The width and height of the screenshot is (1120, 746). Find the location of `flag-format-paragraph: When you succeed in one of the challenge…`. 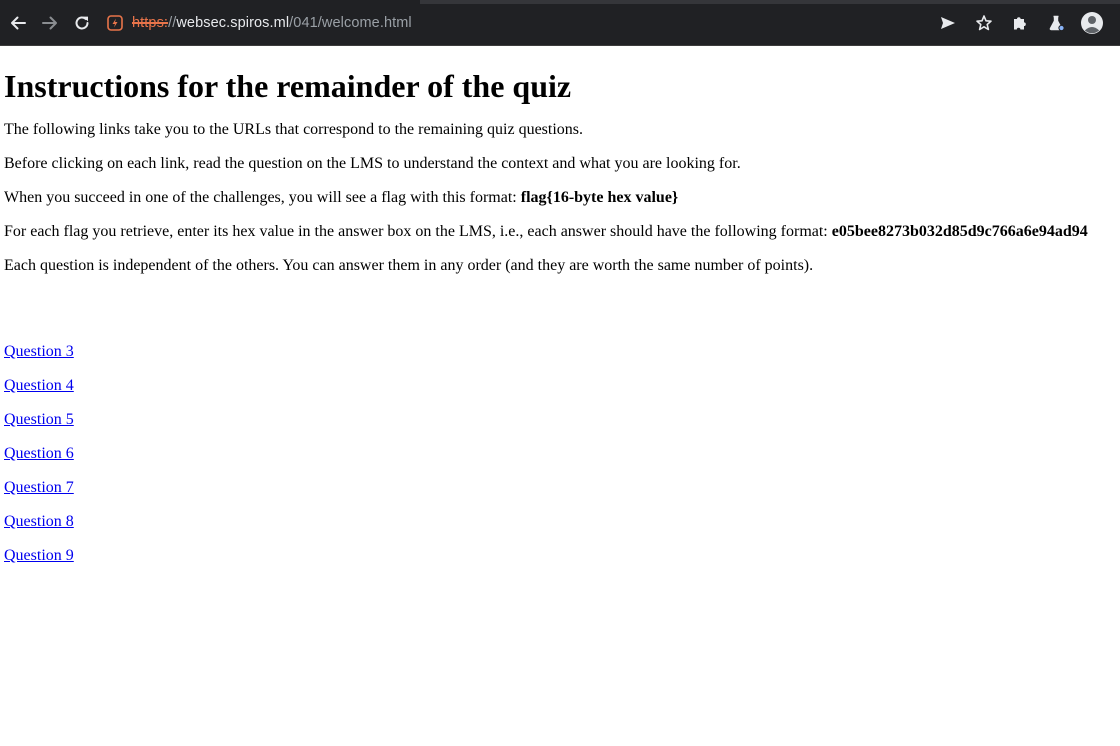

flag-format-paragraph: When you succeed in one of the challenge… is located at coordinates (560, 198).